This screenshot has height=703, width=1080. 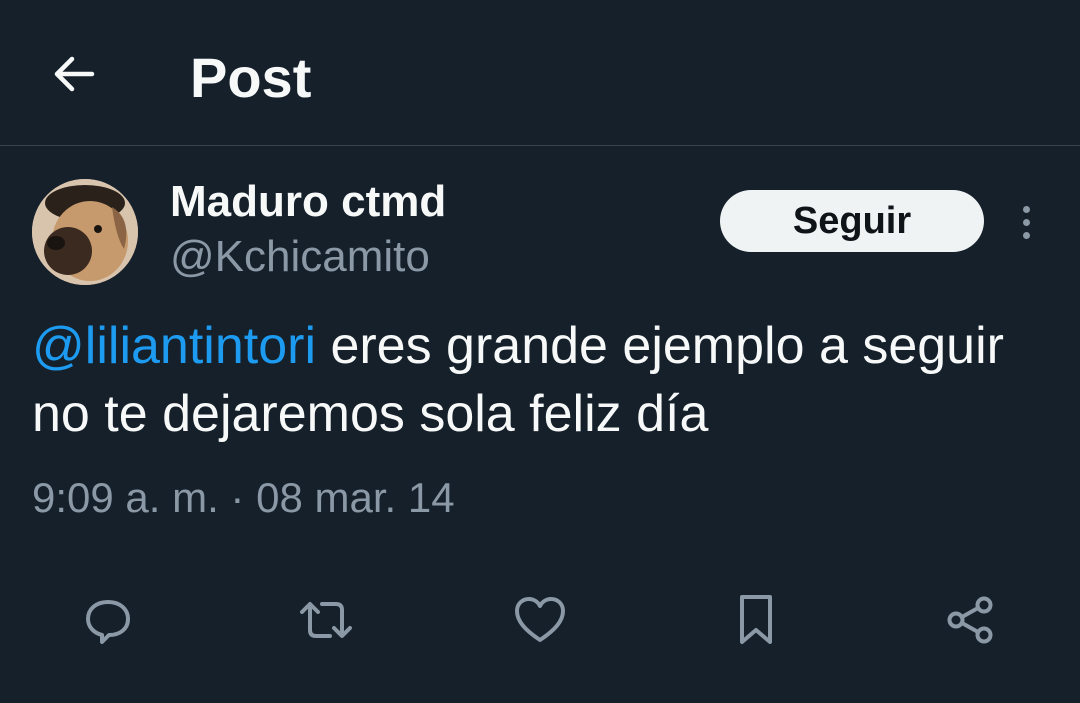 I want to click on reply-icon, so click(x=108, y=622).